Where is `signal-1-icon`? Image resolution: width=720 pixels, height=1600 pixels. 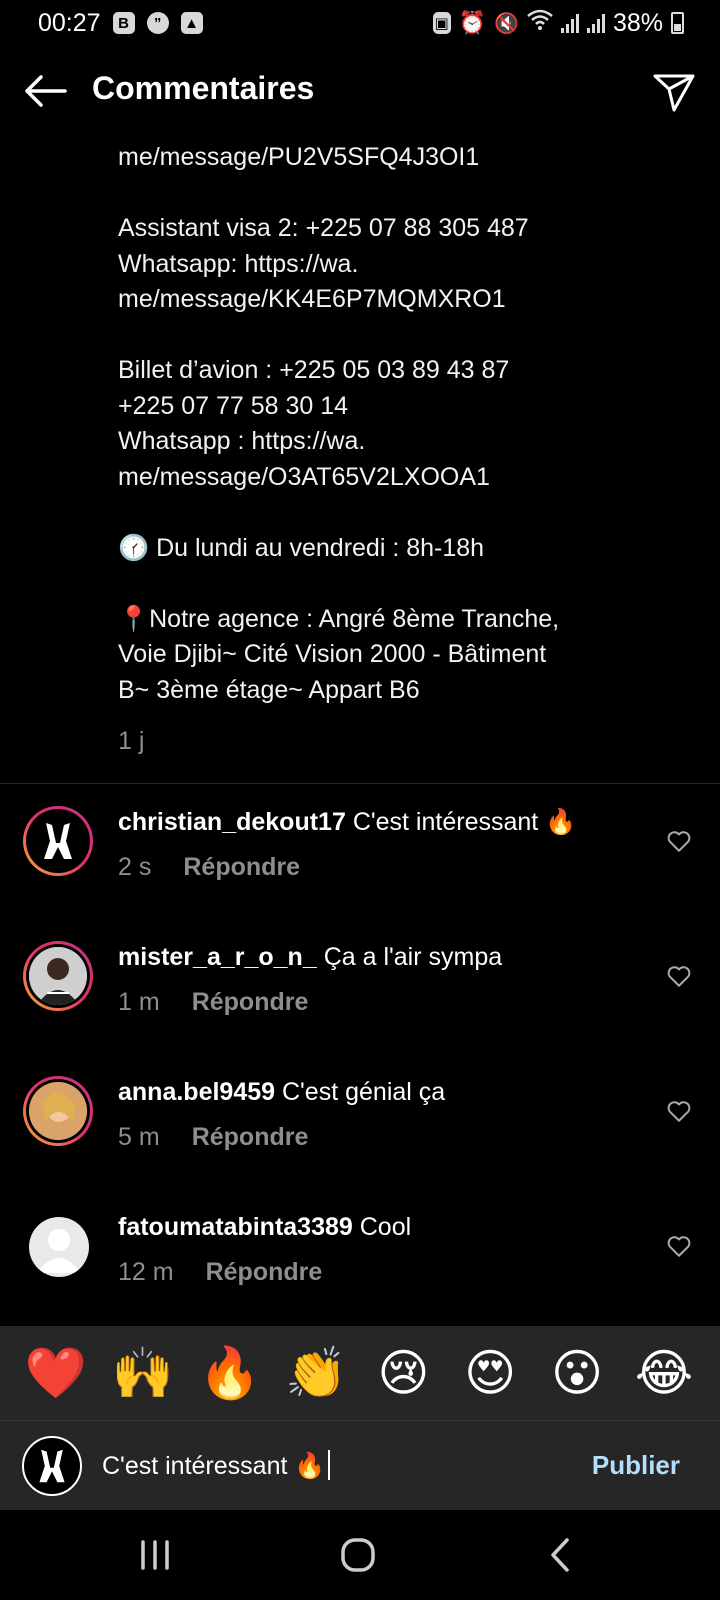
signal-1-icon is located at coordinates (569, 23).